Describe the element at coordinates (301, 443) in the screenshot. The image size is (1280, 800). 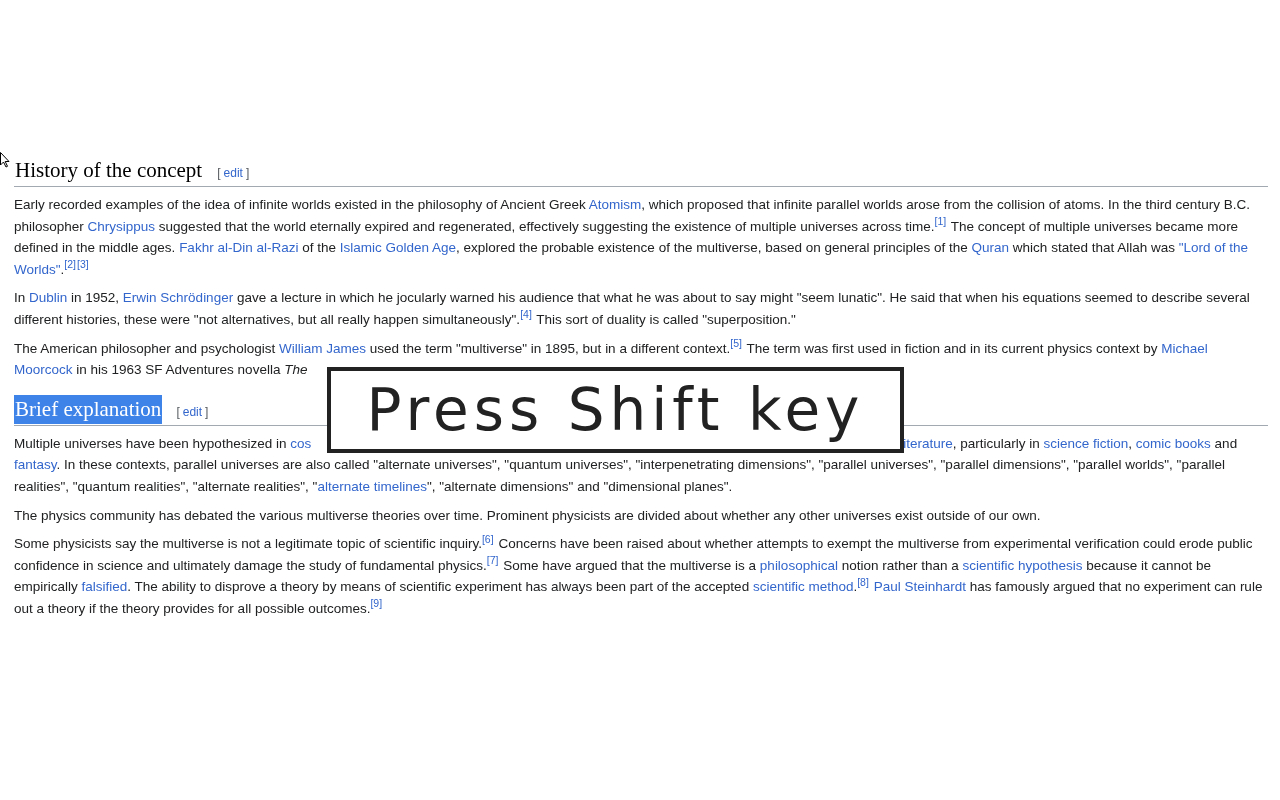
I see `article-link: cos` at that location.